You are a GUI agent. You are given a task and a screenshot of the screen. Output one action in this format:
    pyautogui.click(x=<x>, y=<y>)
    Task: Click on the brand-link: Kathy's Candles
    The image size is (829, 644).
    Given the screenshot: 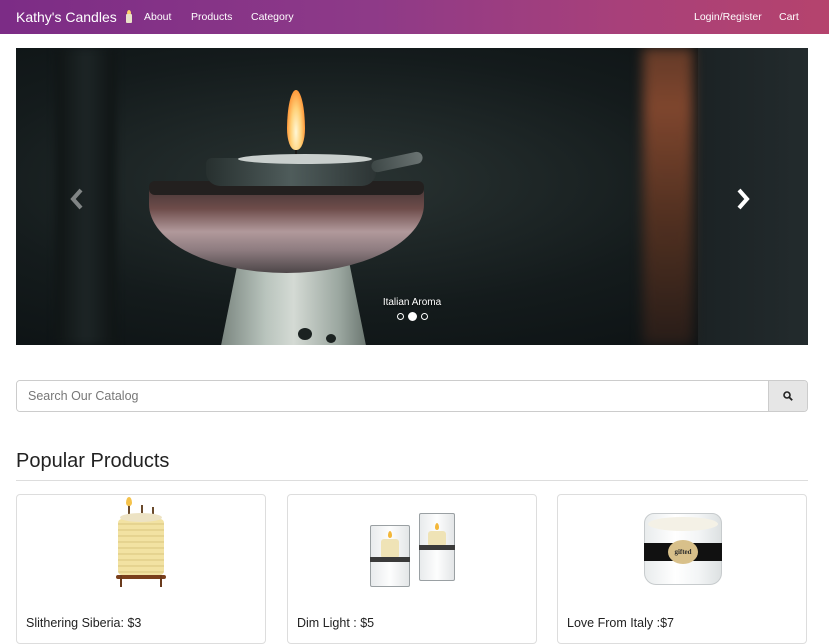 What is the action you would take?
    pyautogui.click(x=74, y=17)
    